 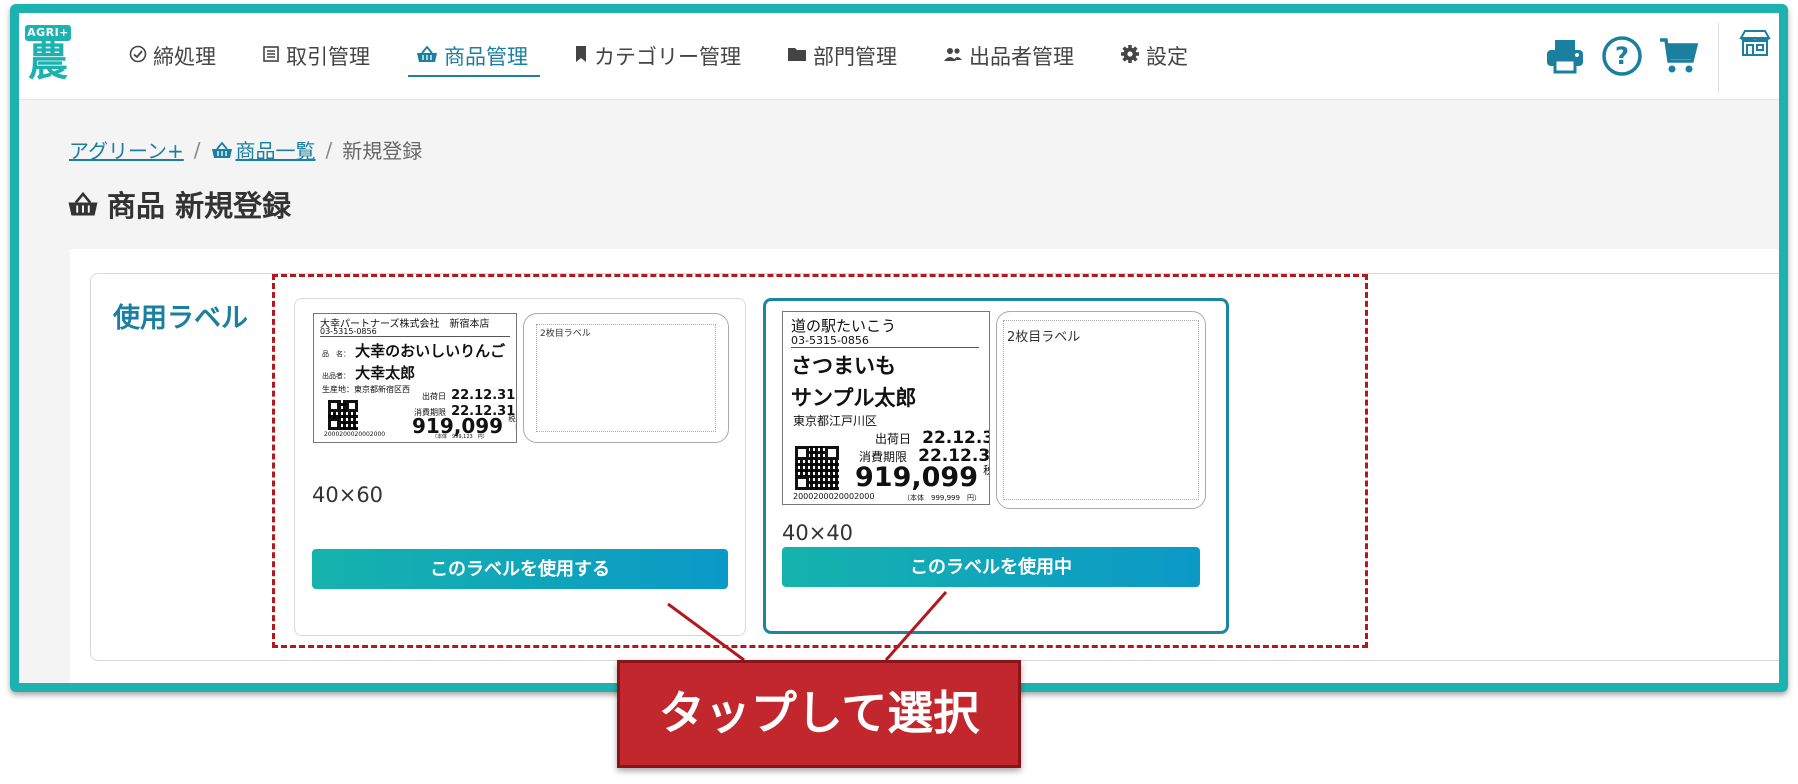 What do you see at coordinates (1130, 56) in the screenshot?
I see `gear-icon` at bounding box center [1130, 56].